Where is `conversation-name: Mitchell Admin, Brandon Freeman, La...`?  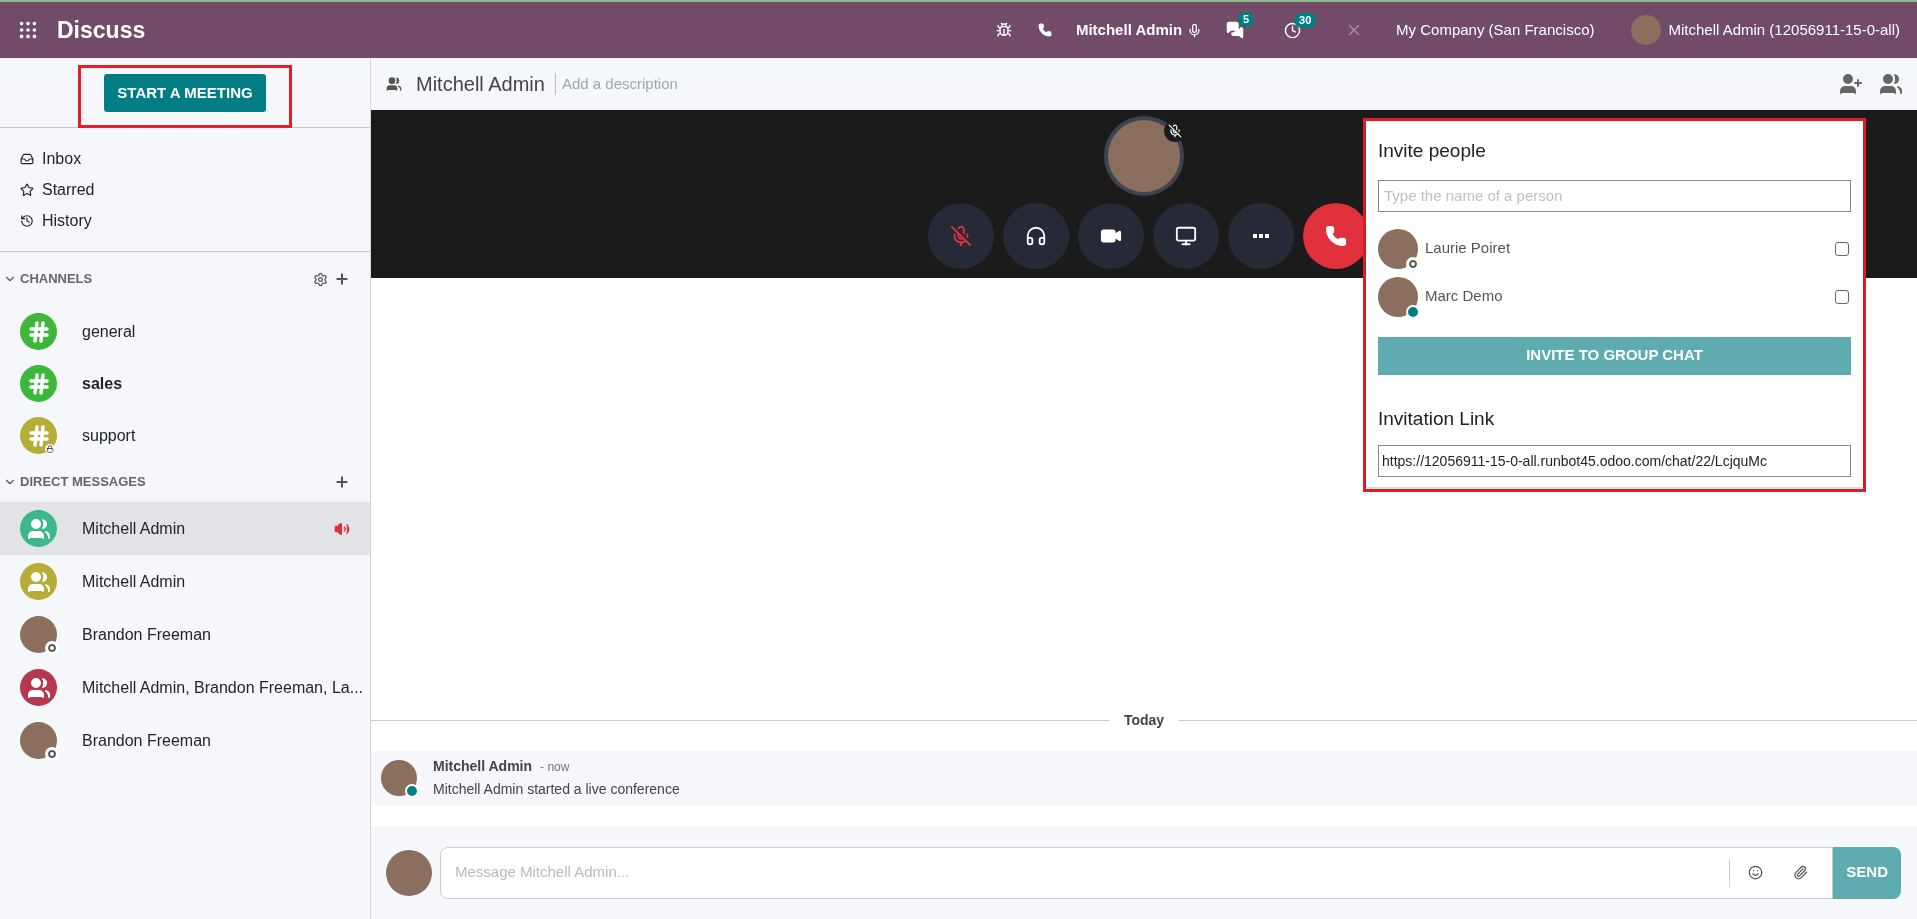 conversation-name: Mitchell Admin, Brandon Freeman, La... is located at coordinates (223, 687).